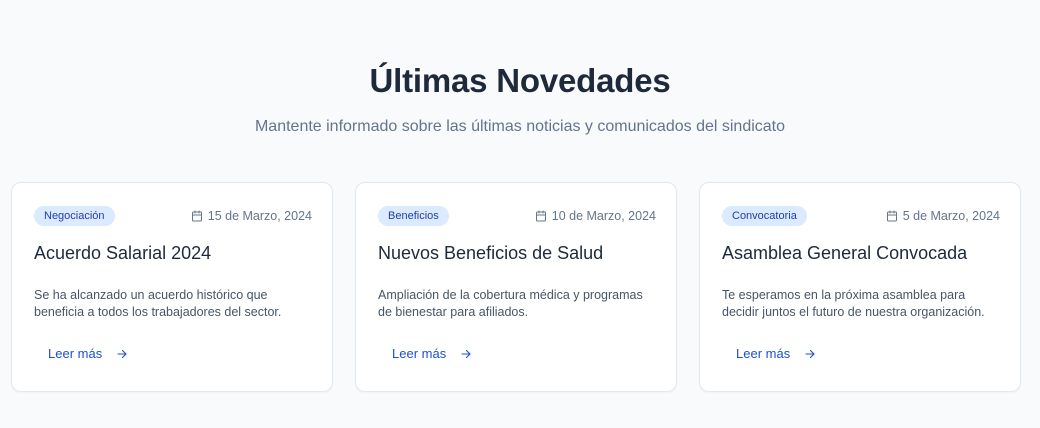 This screenshot has height=428, width=1040. What do you see at coordinates (413, 216) in the screenshot?
I see `category-badge: Beneficios` at bounding box center [413, 216].